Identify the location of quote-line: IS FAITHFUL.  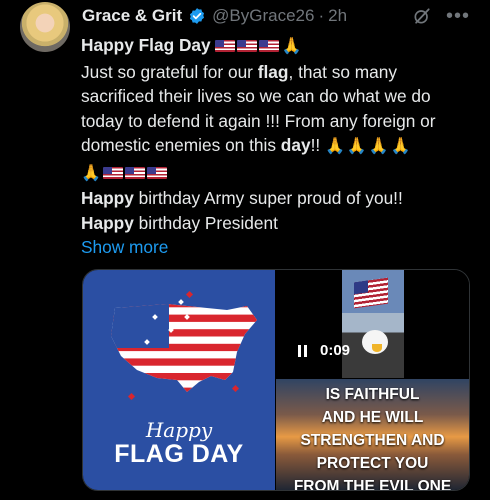
(372, 394).